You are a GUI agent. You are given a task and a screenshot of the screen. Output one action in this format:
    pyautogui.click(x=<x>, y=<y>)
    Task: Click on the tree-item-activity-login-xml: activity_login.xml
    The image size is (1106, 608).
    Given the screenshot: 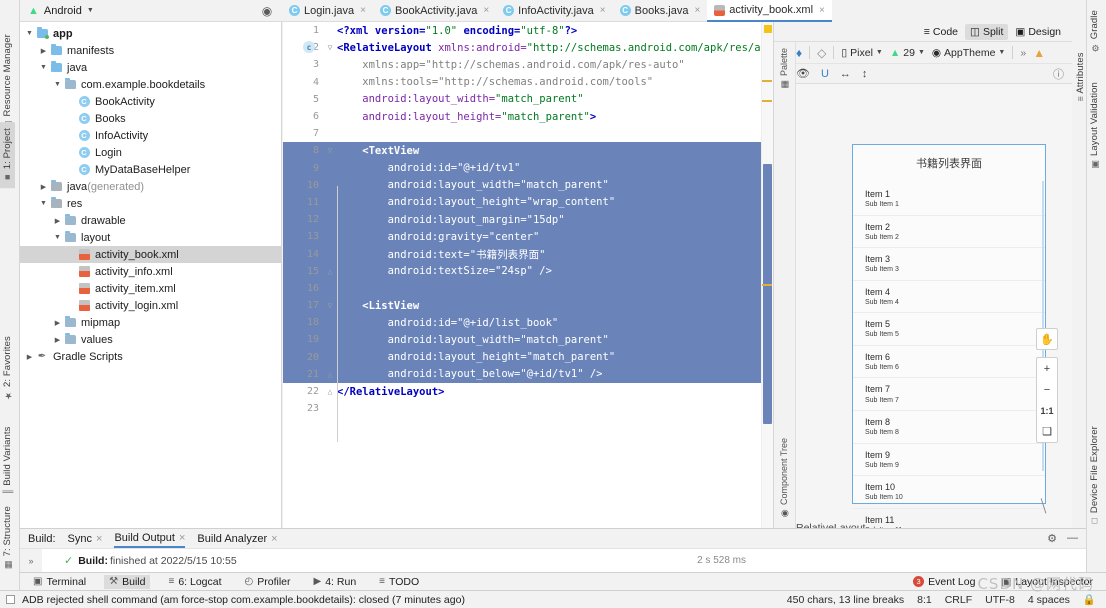 What is the action you would take?
    pyautogui.click(x=150, y=305)
    